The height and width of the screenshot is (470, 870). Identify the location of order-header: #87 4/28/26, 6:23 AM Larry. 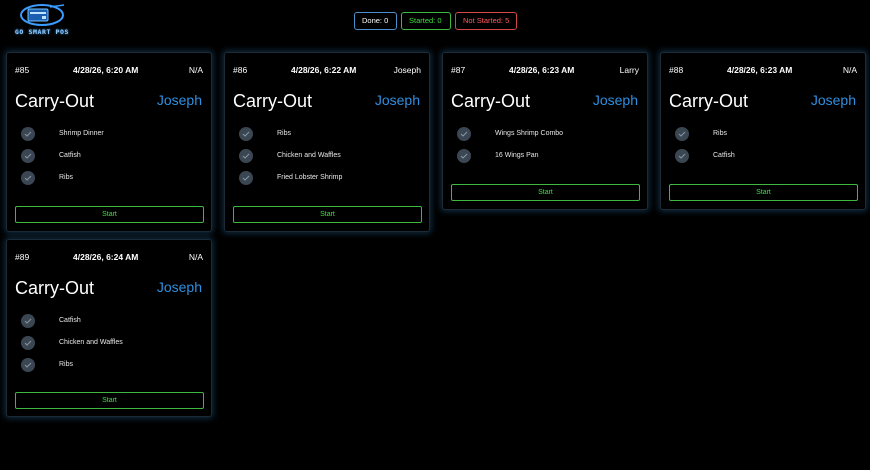
(545, 71).